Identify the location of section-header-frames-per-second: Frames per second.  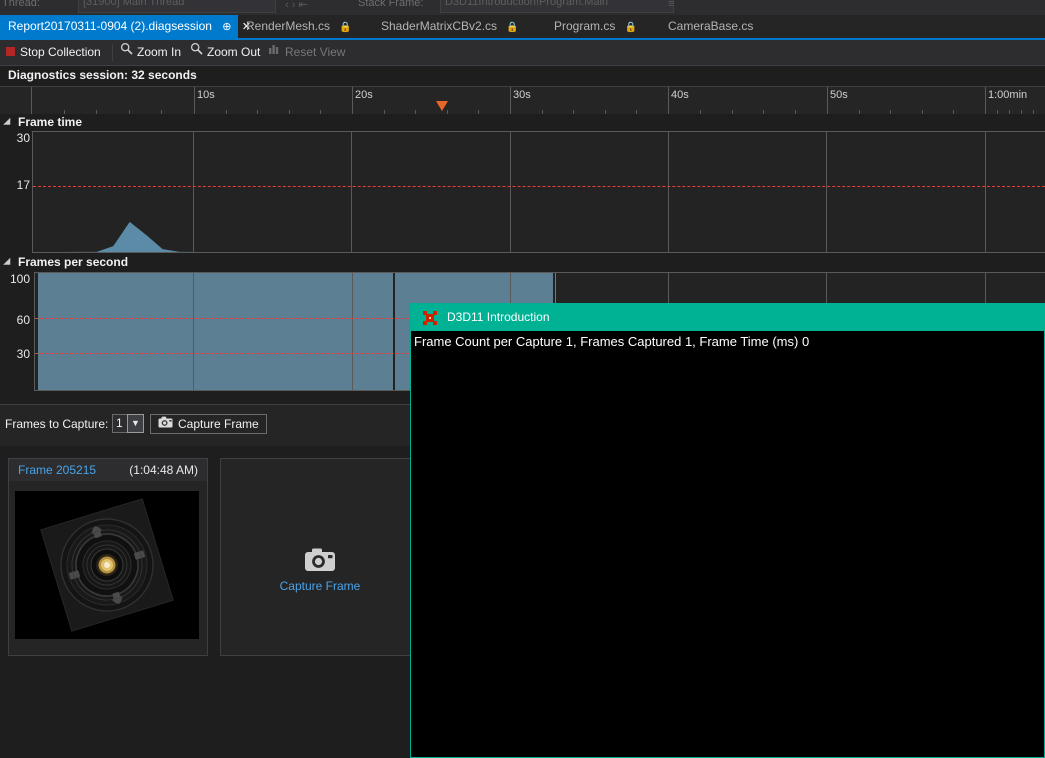
(522, 262).